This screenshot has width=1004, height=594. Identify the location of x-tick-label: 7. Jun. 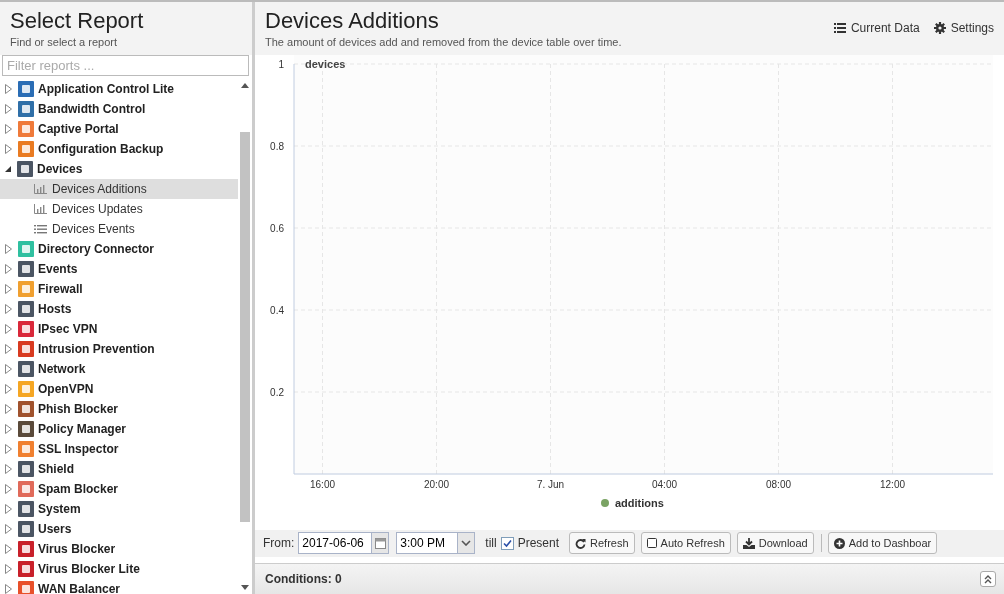
(550, 484).